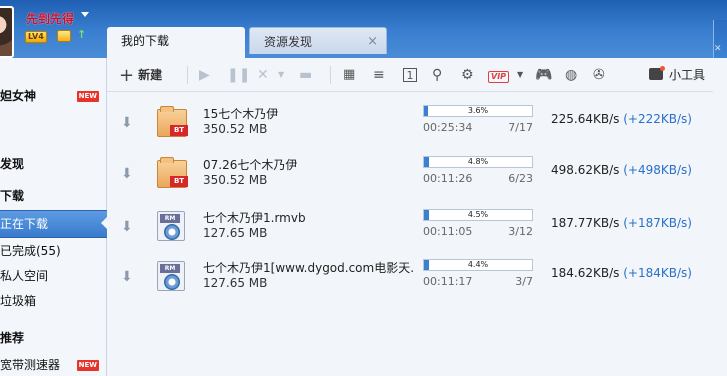 Image resolution: width=727 pixels, height=376 pixels. Describe the element at coordinates (82, 34) in the screenshot. I see `arrow-up-icon: ↑` at that location.